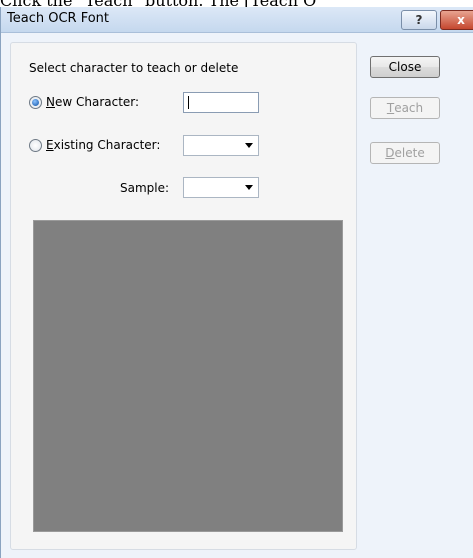  Describe the element at coordinates (390, 108) in the screenshot. I see `mnemonic-t: T` at that location.